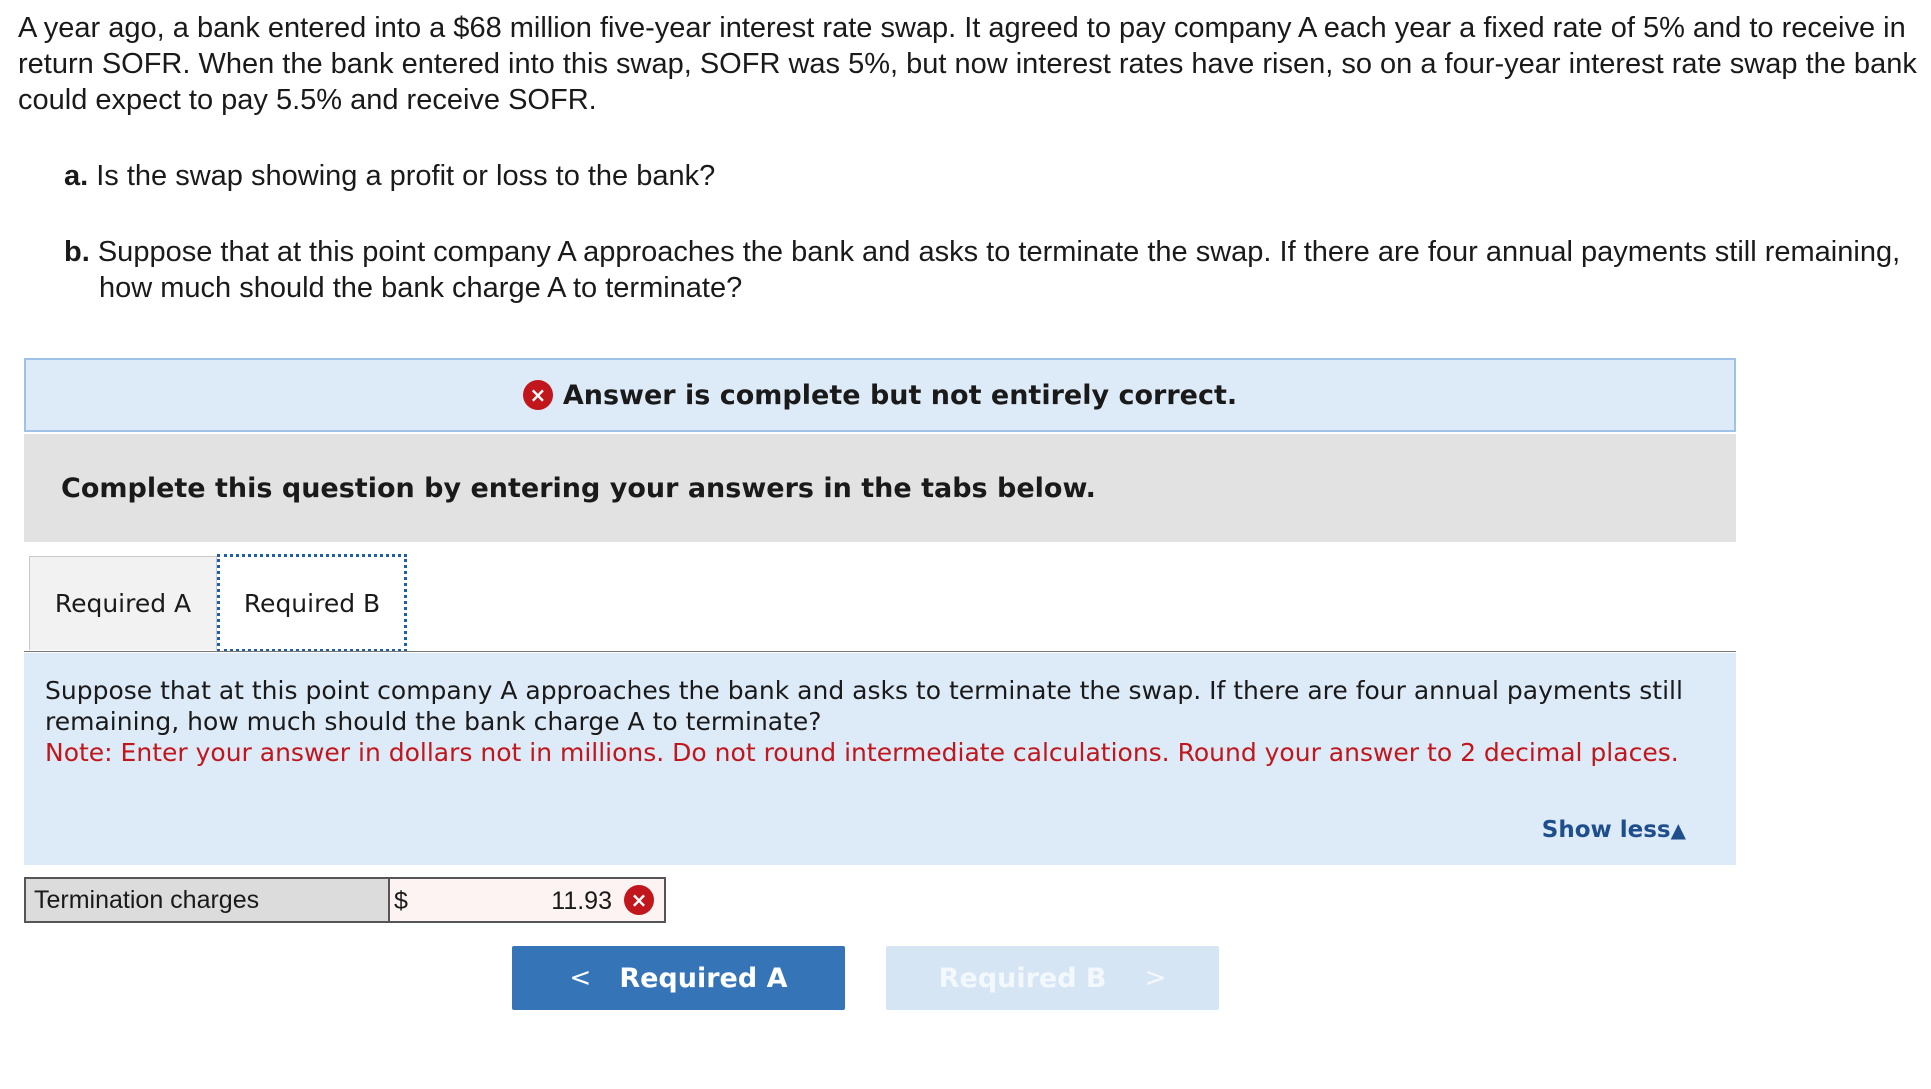  What do you see at coordinates (123, 603) in the screenshot?
I see `tab-required-a: Required A` at bounding box center [123, 603].